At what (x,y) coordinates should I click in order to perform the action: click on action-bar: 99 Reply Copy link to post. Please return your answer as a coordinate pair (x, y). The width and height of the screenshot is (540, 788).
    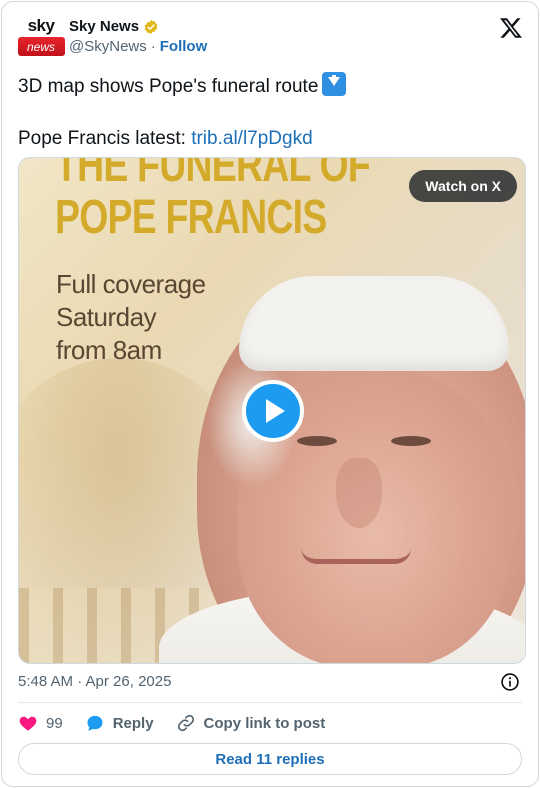
    Looking at the image, I should click on (182, 723).